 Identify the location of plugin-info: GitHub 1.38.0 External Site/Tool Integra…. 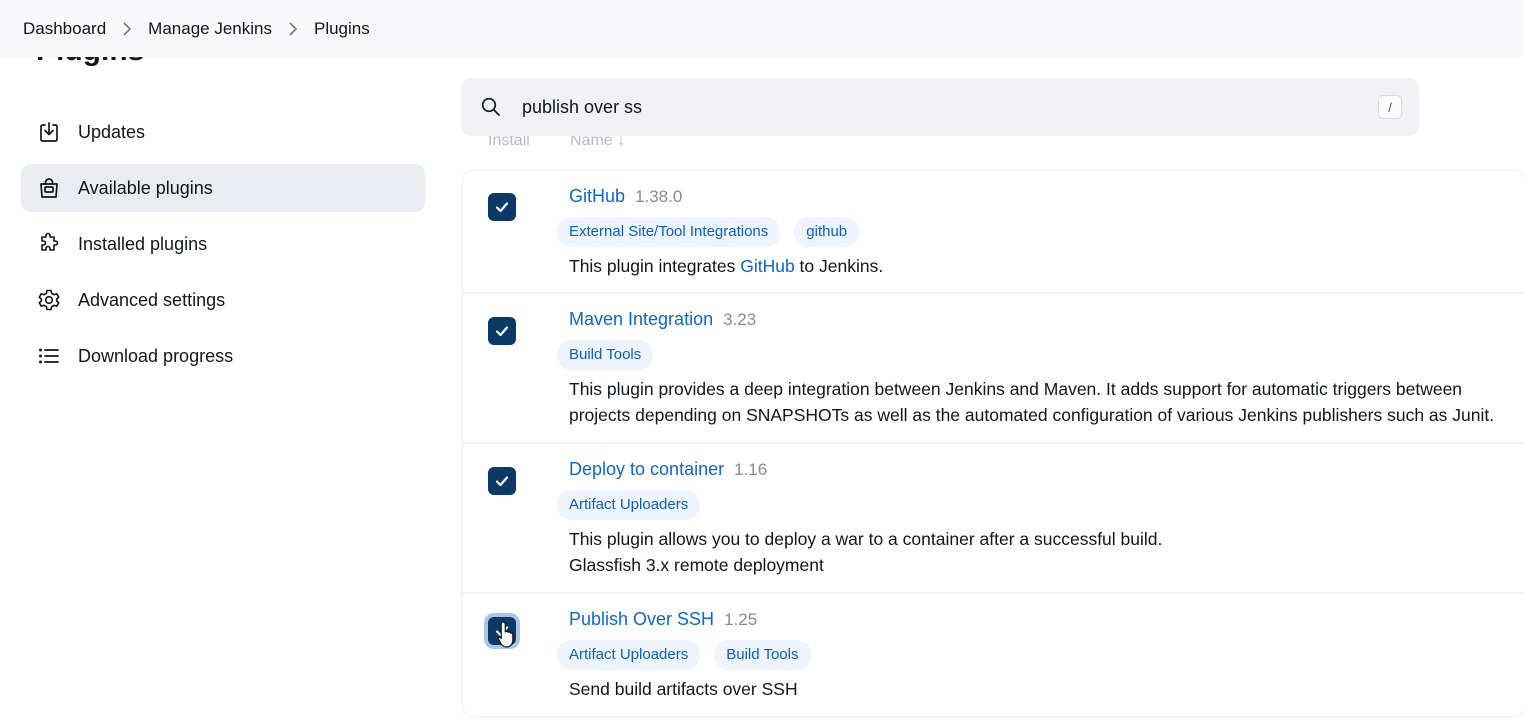
(1033, 232).